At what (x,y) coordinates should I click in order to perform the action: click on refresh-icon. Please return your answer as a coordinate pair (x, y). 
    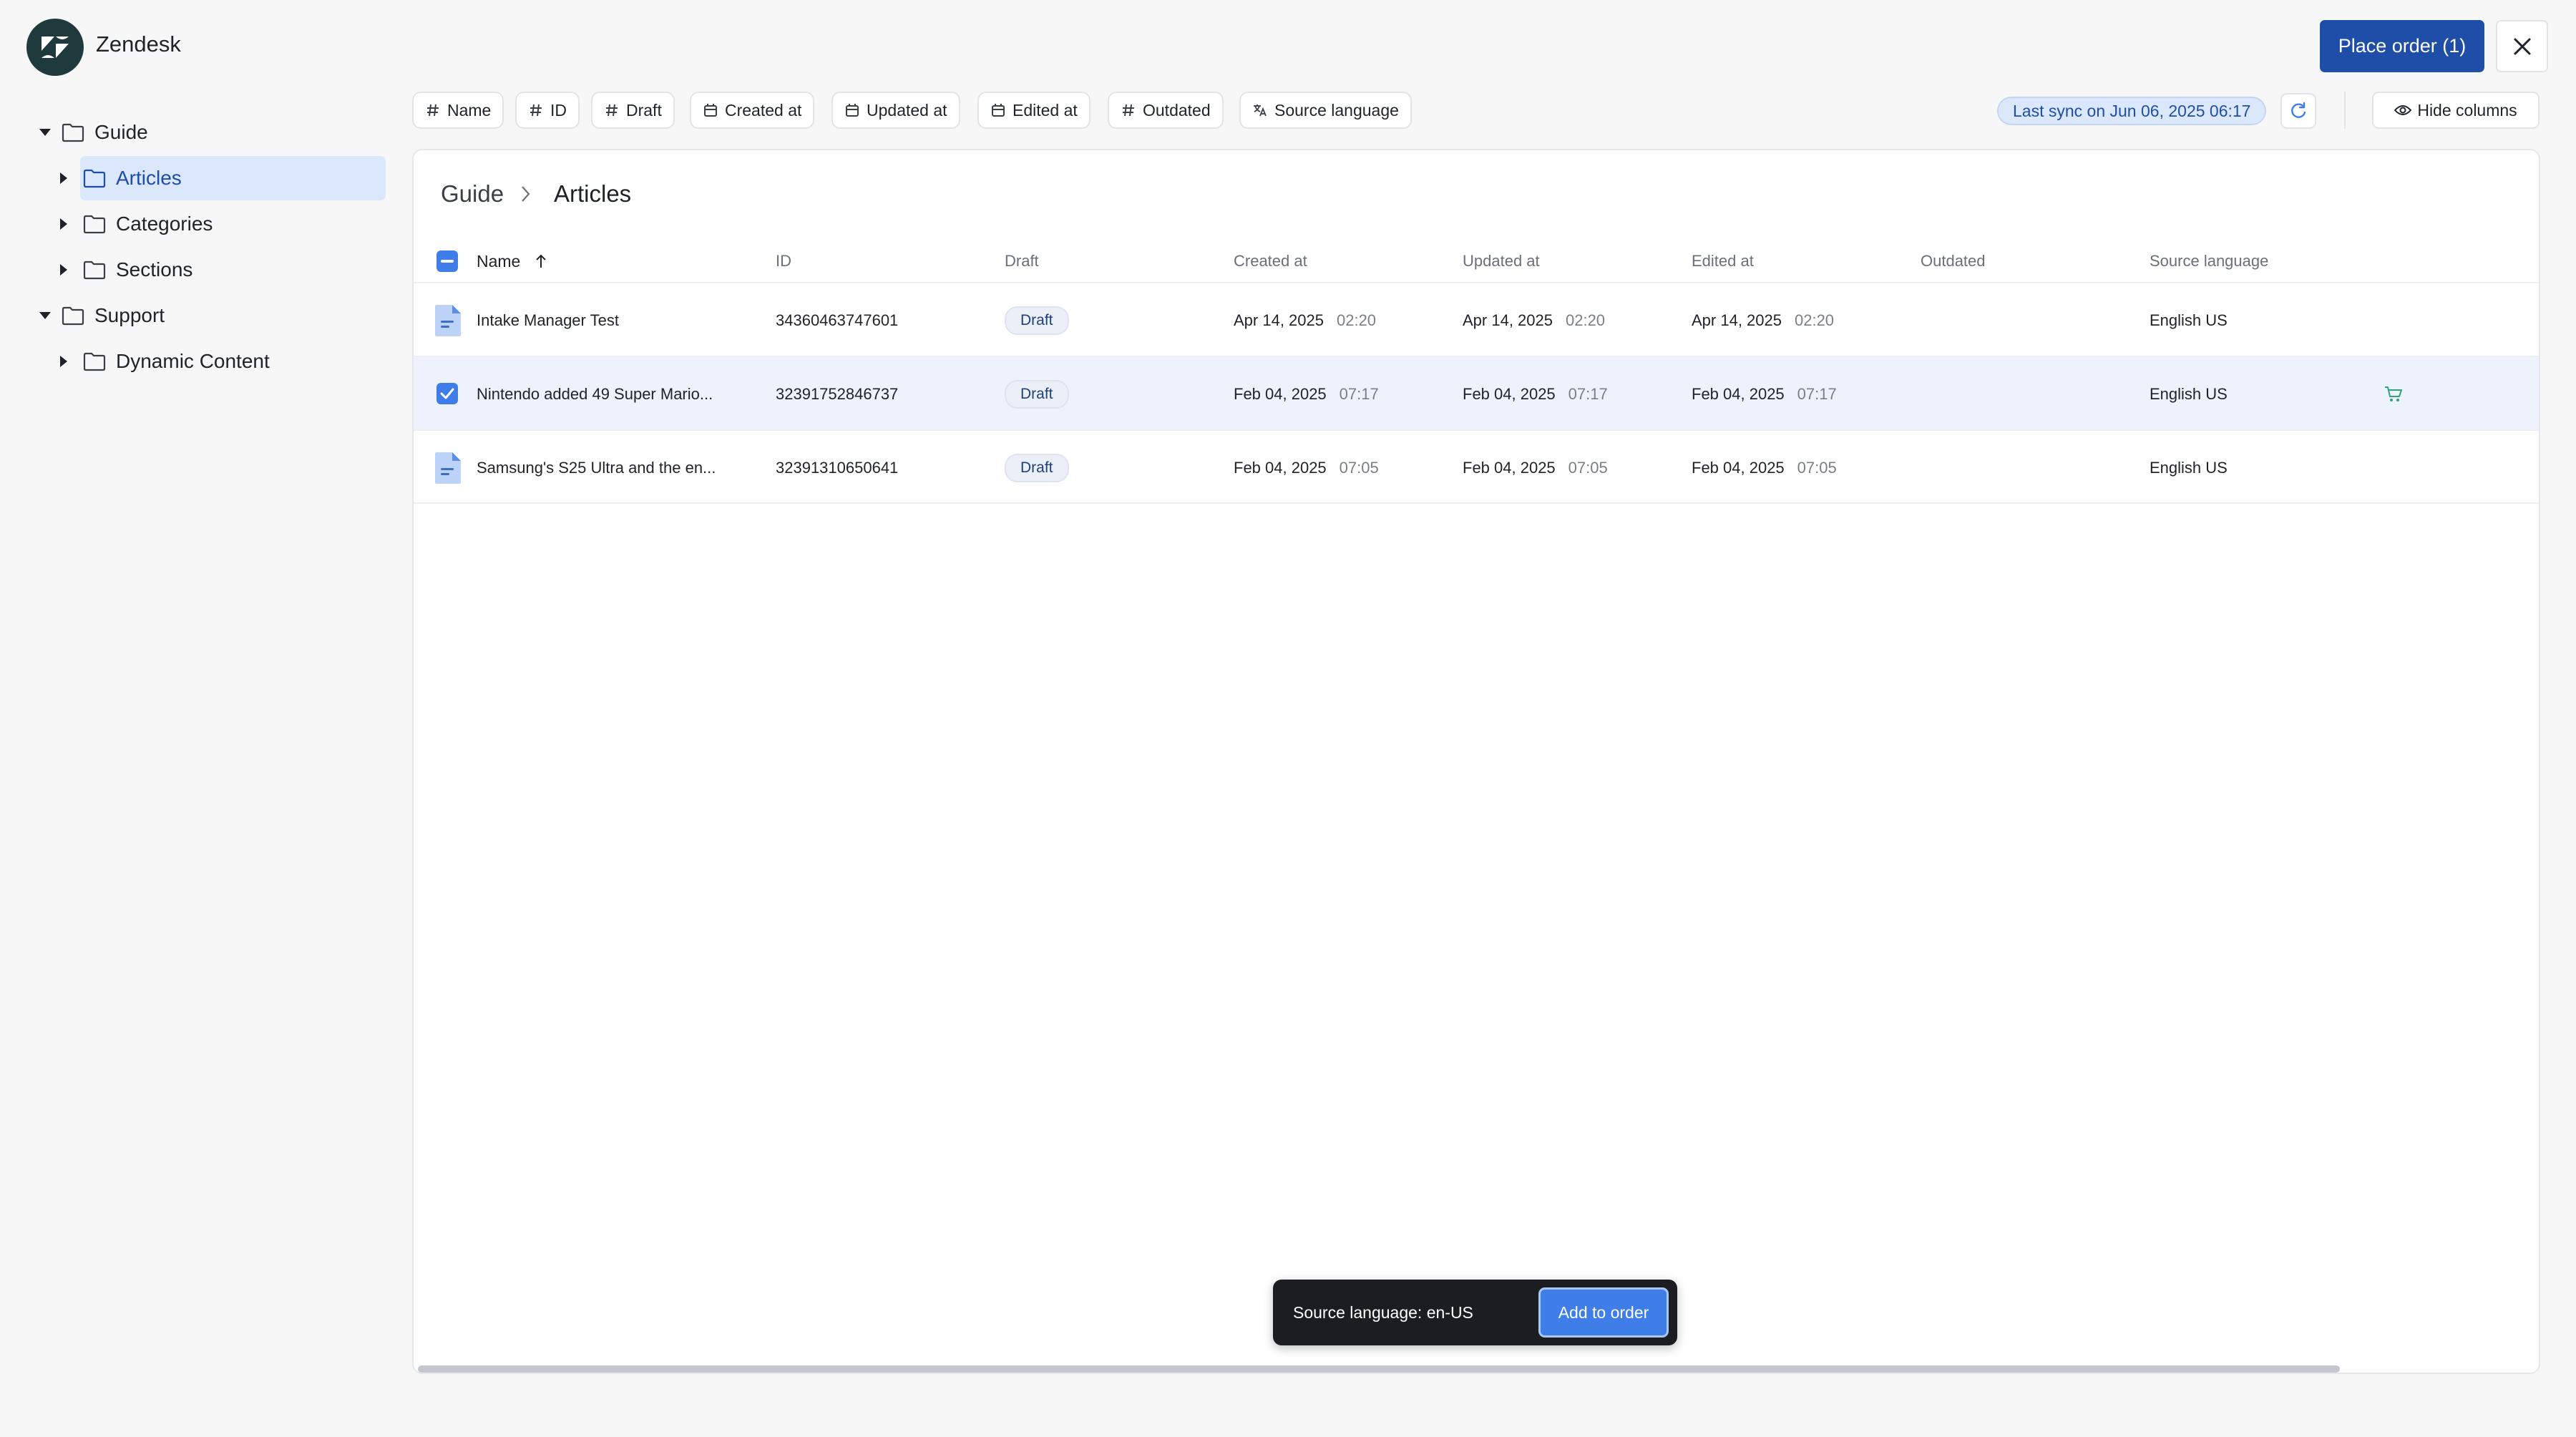
    Looking at the image, I should click on (2298, 110).